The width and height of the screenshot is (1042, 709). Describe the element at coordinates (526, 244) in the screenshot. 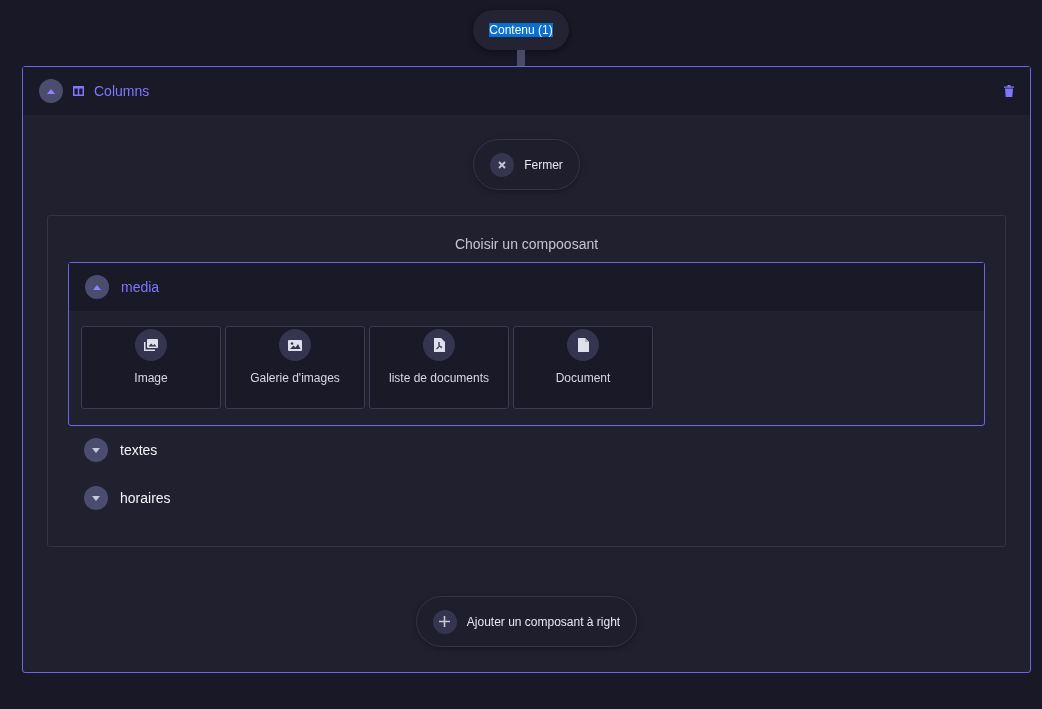

I see `picker-title: Choisir un compoosant` at that location.